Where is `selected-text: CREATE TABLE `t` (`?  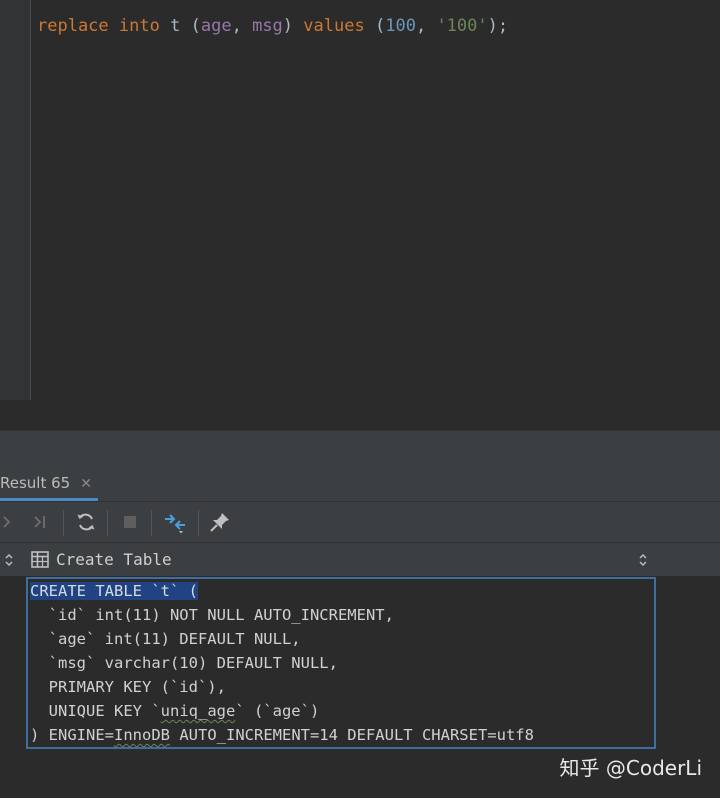 selected-text: CREATE TABLE `t` ( is located at coordinates (114, 591).